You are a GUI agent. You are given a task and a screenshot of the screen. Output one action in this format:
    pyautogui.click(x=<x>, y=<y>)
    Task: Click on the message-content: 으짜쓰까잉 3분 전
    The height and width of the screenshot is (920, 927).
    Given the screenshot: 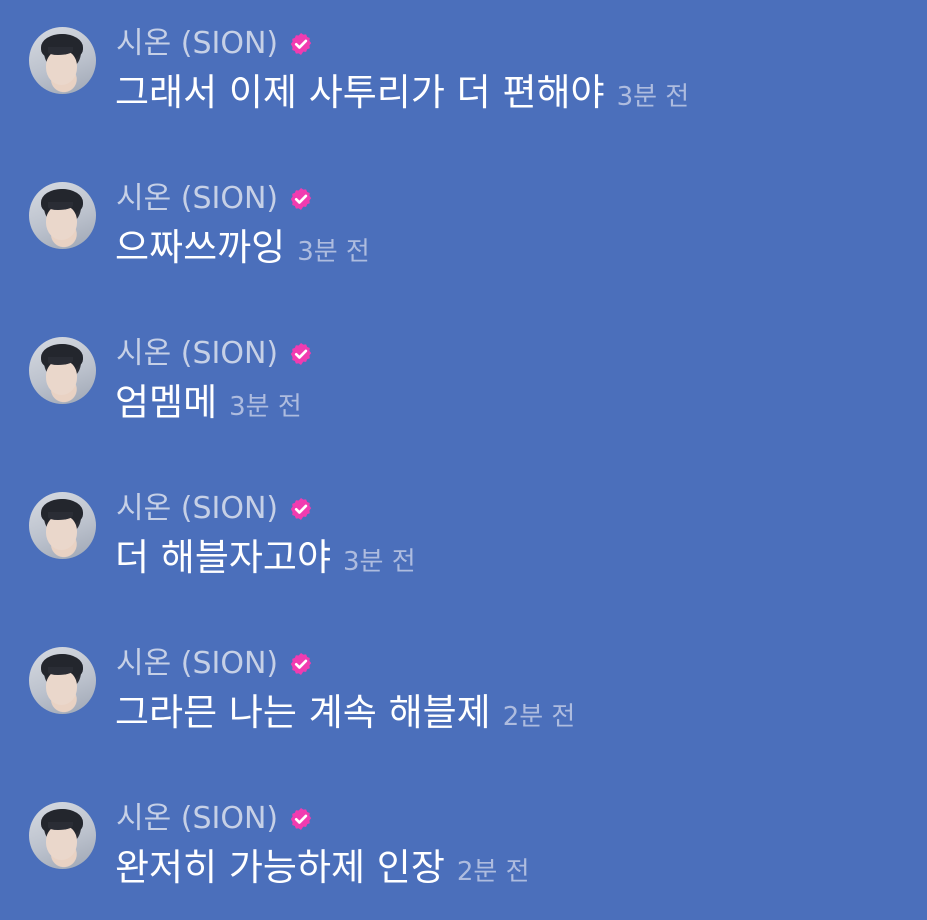 What is the action you would take?
    pyautogui.click(x=242, y=248)
    